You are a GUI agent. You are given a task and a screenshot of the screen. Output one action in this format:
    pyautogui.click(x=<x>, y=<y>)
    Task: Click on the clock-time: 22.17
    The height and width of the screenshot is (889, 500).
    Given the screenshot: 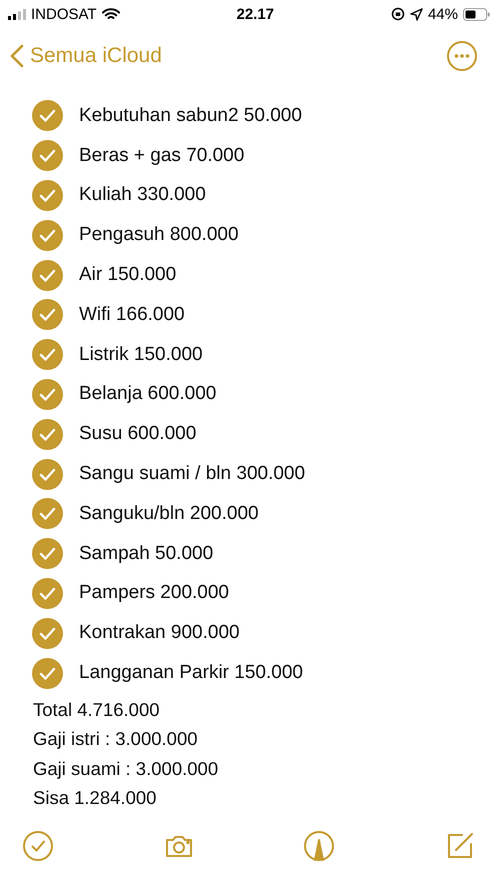 What is the action you would take?
    pyautogui.click(x=255, y=14)
    